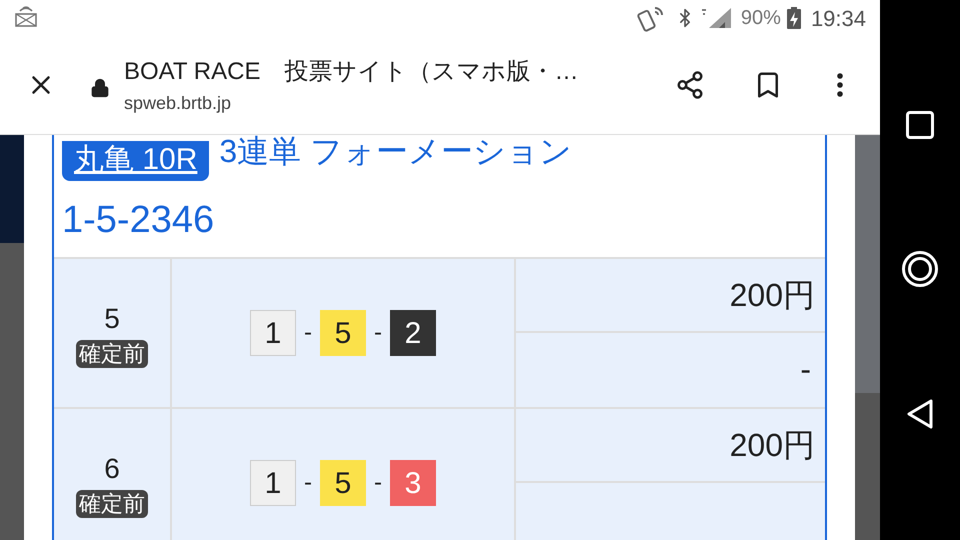  What do you see at coordinates (920, 414) in the screenshot?
I see `back-button` at bounding box center [920, 414].